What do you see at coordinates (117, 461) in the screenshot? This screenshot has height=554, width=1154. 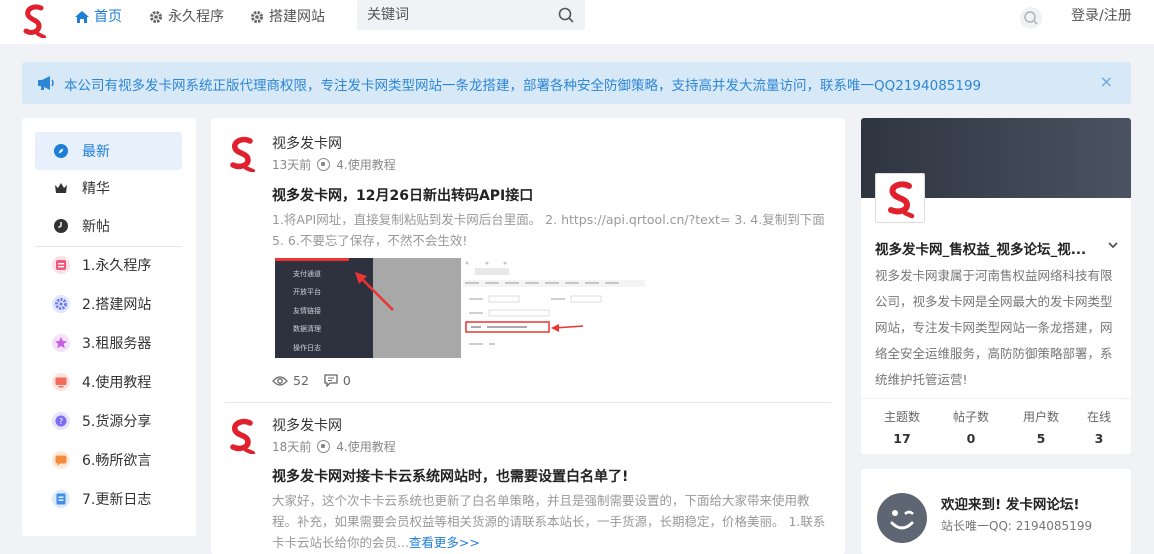 I see `sidebar-item-label: 6.畅所欲言` at bounding box center [117, 461].